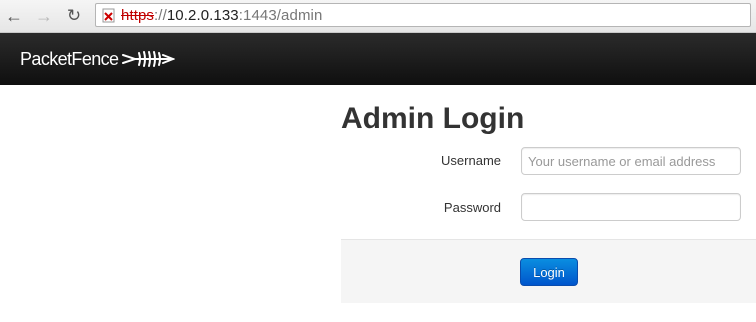 The width and height of the screenshot is (756, 322). What do you see at coordinates (109, 15) in the screenshot?
I see `insecure-lock-icon` at bounding box center [109, 15].